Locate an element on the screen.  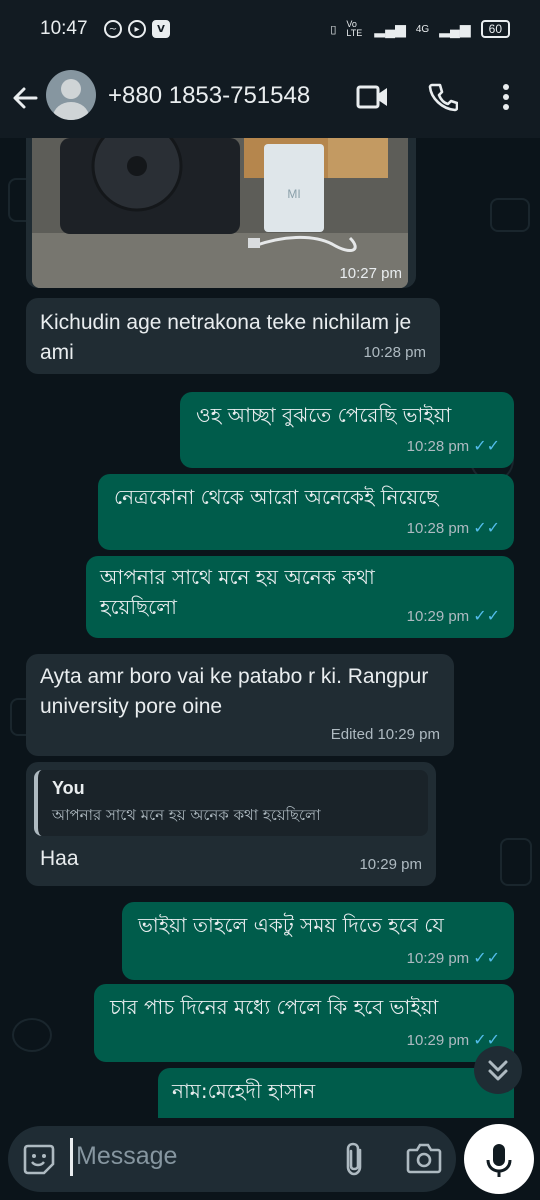
status-bar: 10:47 ~ ▸ V ▯ Vo LTE ▂▄▆ 4G ▂▄▆ 60 is located at coordinates (270, 31).